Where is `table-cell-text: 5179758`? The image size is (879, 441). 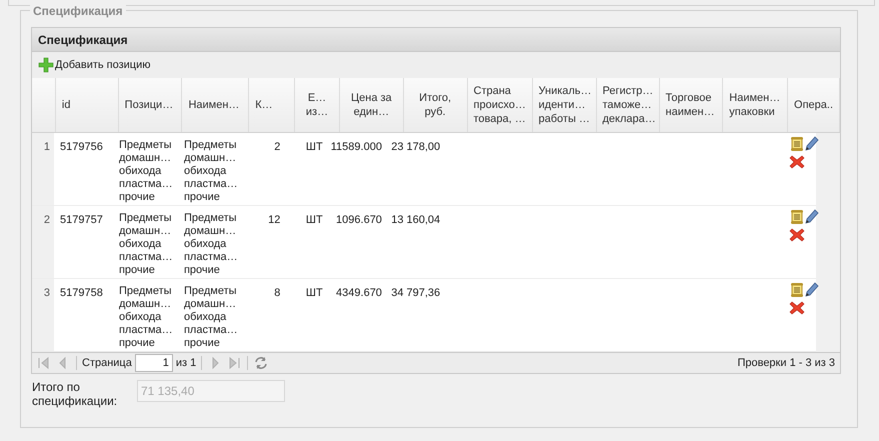 table-cell-text: 5179758 is located at coordinates (81, 293).